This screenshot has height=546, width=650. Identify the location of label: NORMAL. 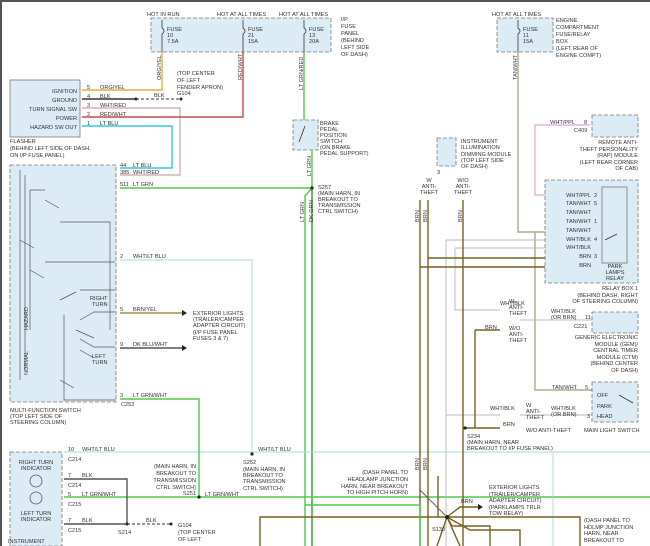
(27, 363).